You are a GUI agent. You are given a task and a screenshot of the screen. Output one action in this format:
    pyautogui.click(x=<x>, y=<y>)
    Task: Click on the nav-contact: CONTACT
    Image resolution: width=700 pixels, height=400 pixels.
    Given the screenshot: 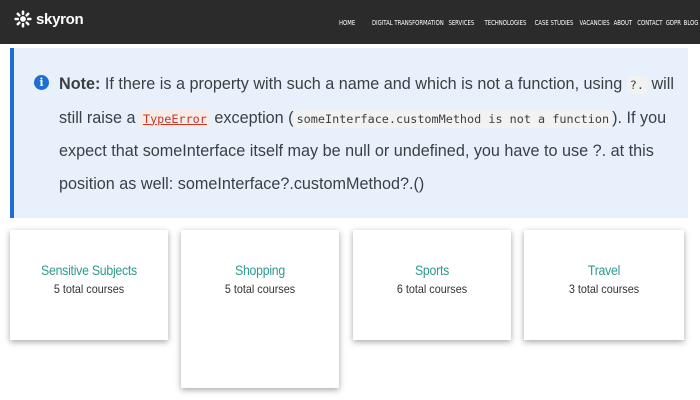 What is the action you would take?
    pyautogui.click(x=650, y=22)
    